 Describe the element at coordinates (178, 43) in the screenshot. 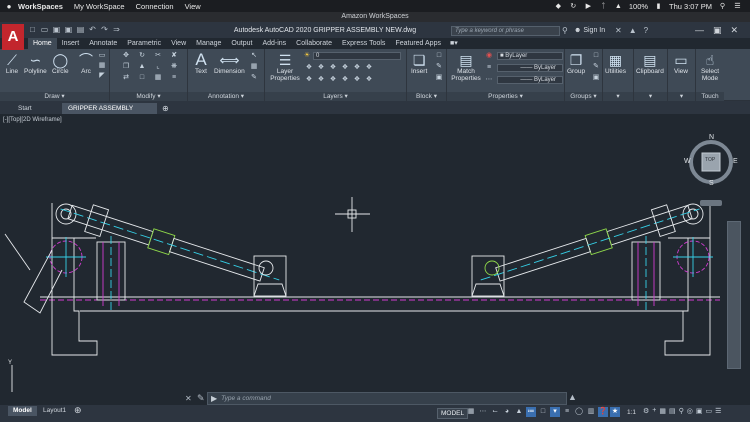

I see `tab-view: View` at that location.